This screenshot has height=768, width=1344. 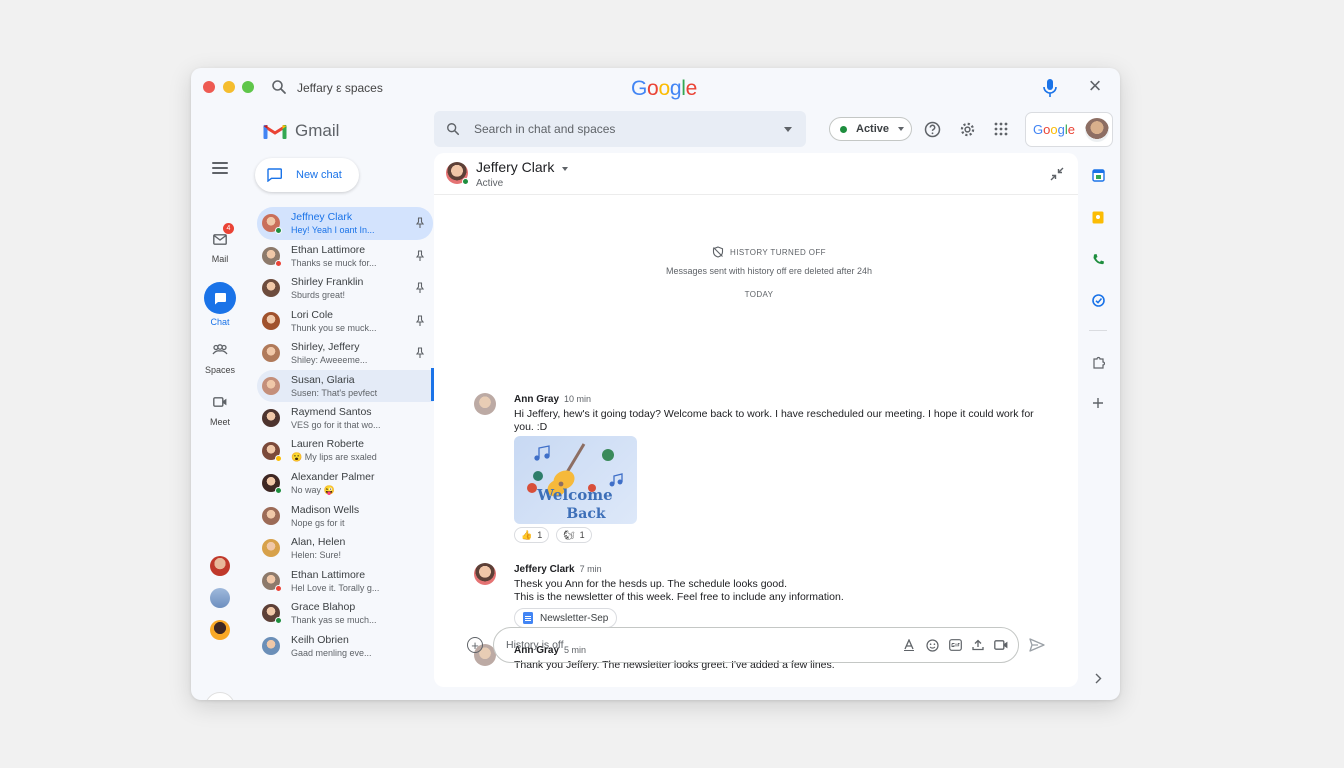 I want to click on reactions: 👍 1 🐿 1, so click(x=553, y=535).